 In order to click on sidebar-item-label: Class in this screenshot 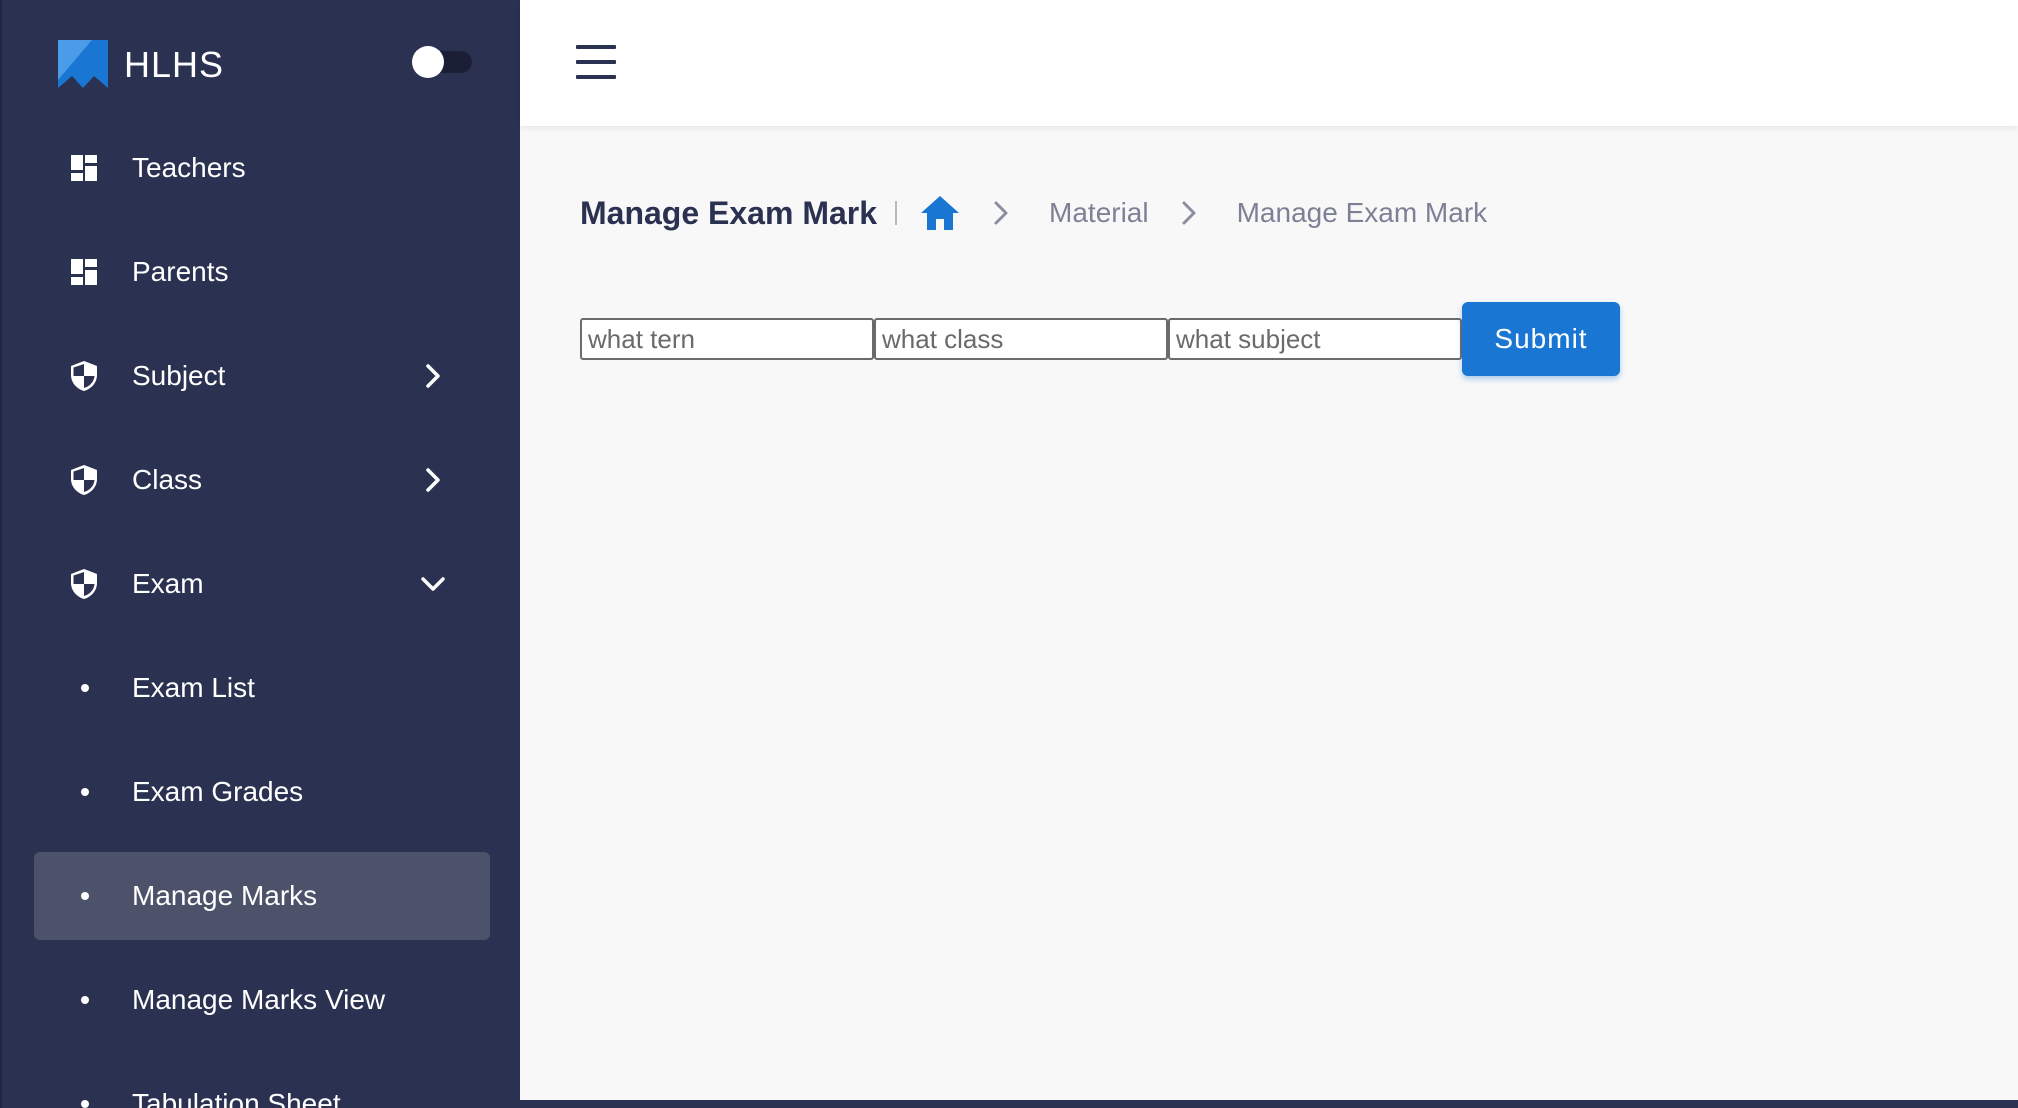, I will do `click(167, 479)`.